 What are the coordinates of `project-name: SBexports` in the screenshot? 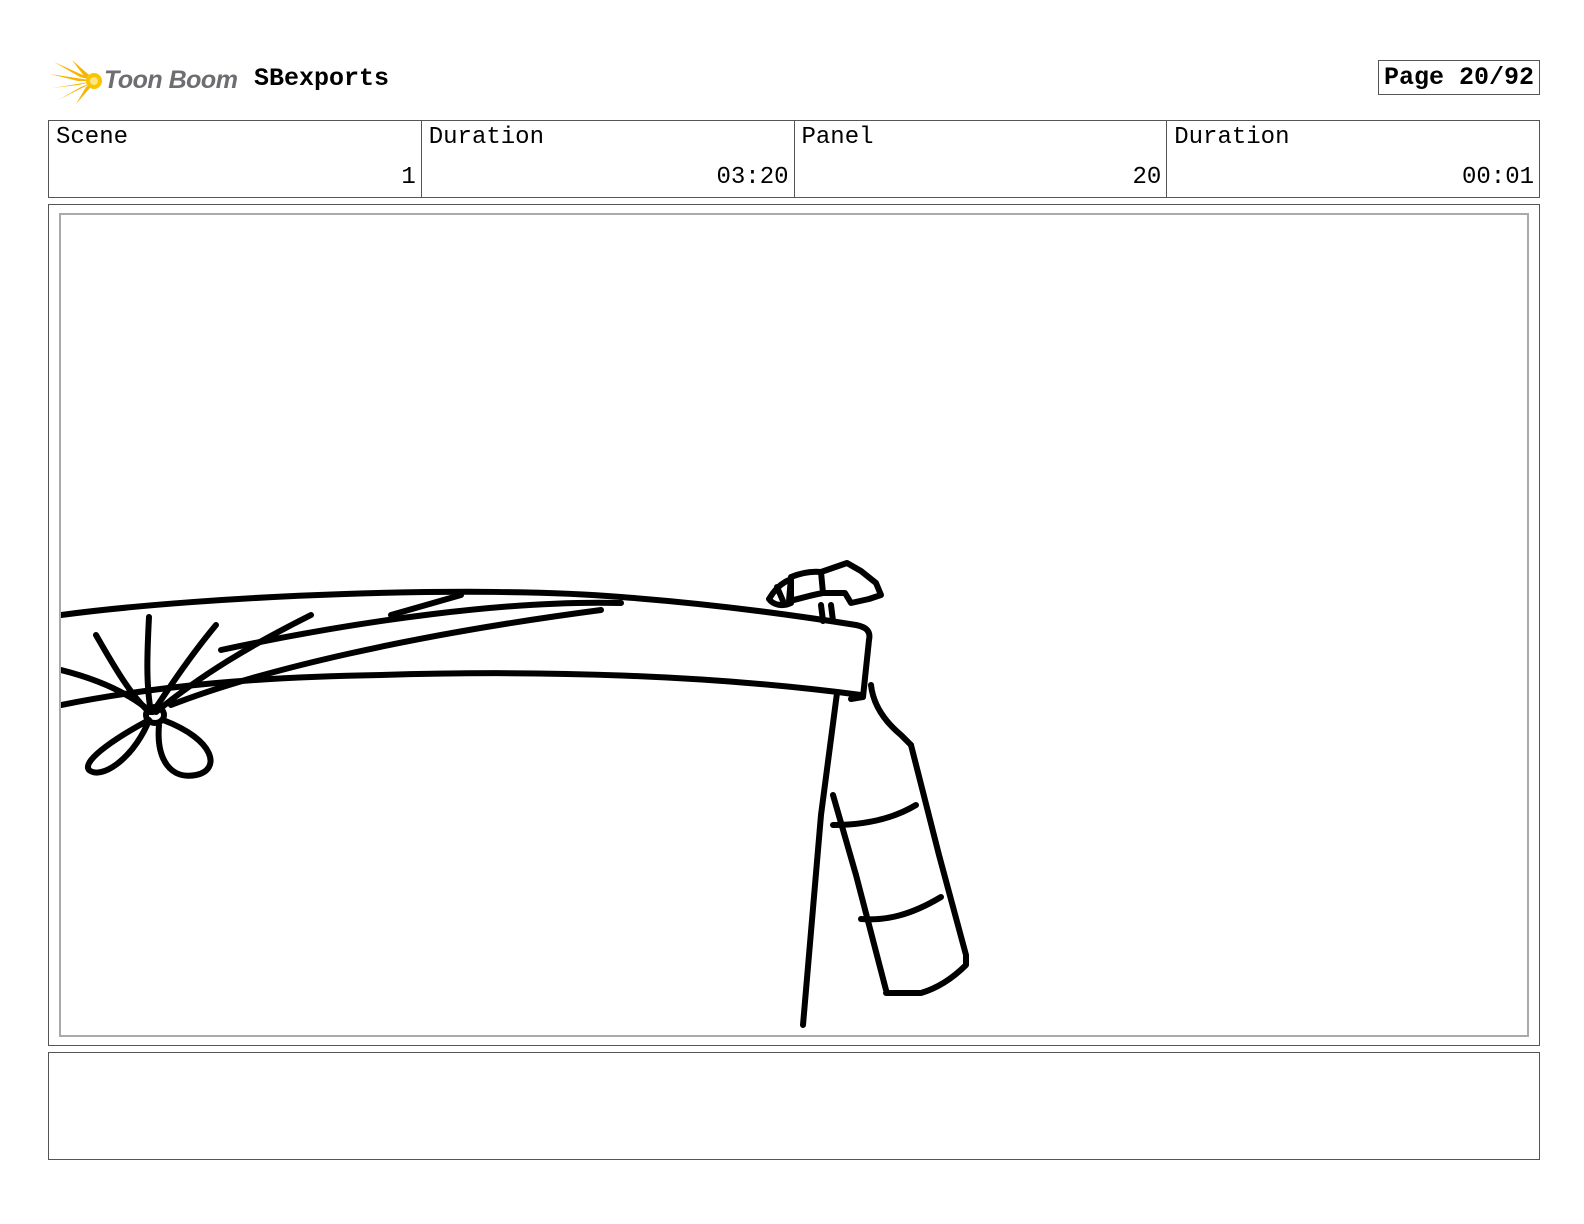 It's located at (322, 78).